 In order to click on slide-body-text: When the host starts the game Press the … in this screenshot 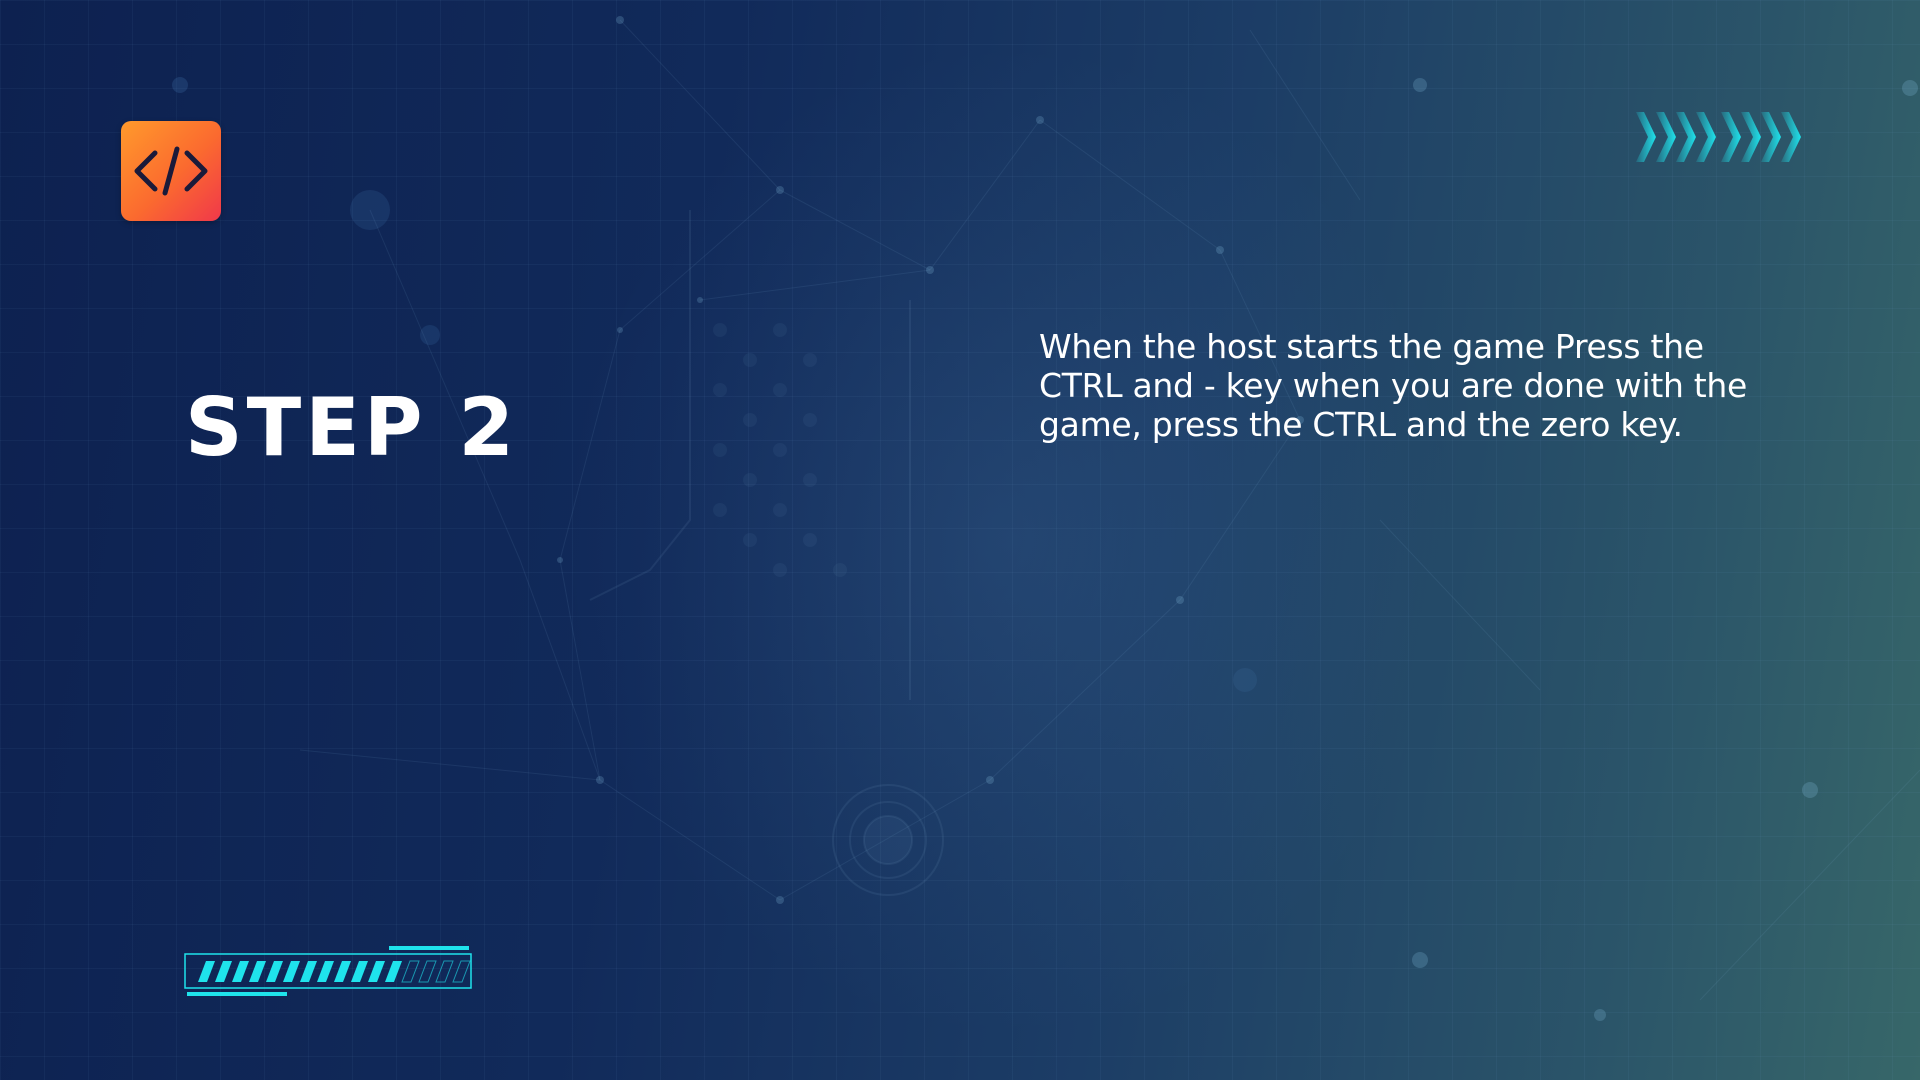, I will do `click(1393, 385)`.